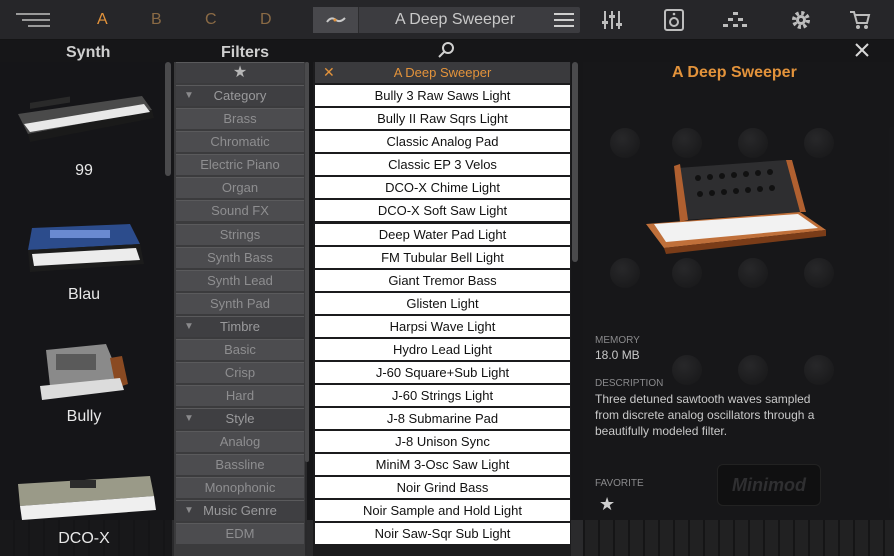  Describe the element at coordinates (240, 303) in the screenshot. I see `filter-item-synth-pad: Synth Pad` at that location.